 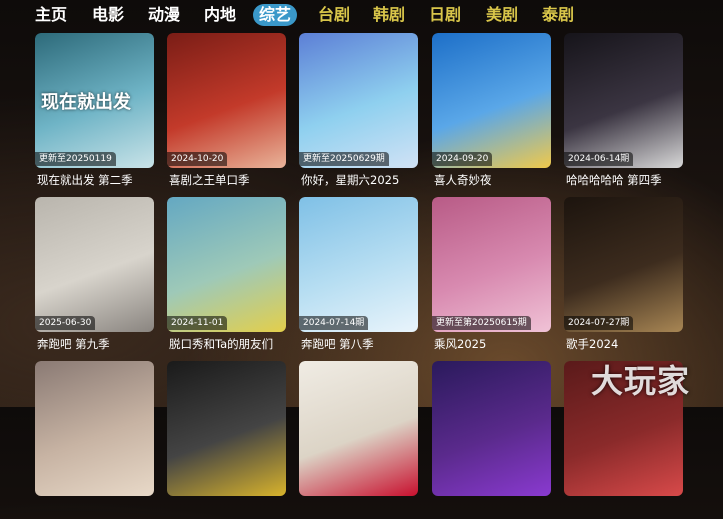 I want to click on show-card: 现在就出发更新至20250119 现在就出发 第二季, so click(x=94, y=112).